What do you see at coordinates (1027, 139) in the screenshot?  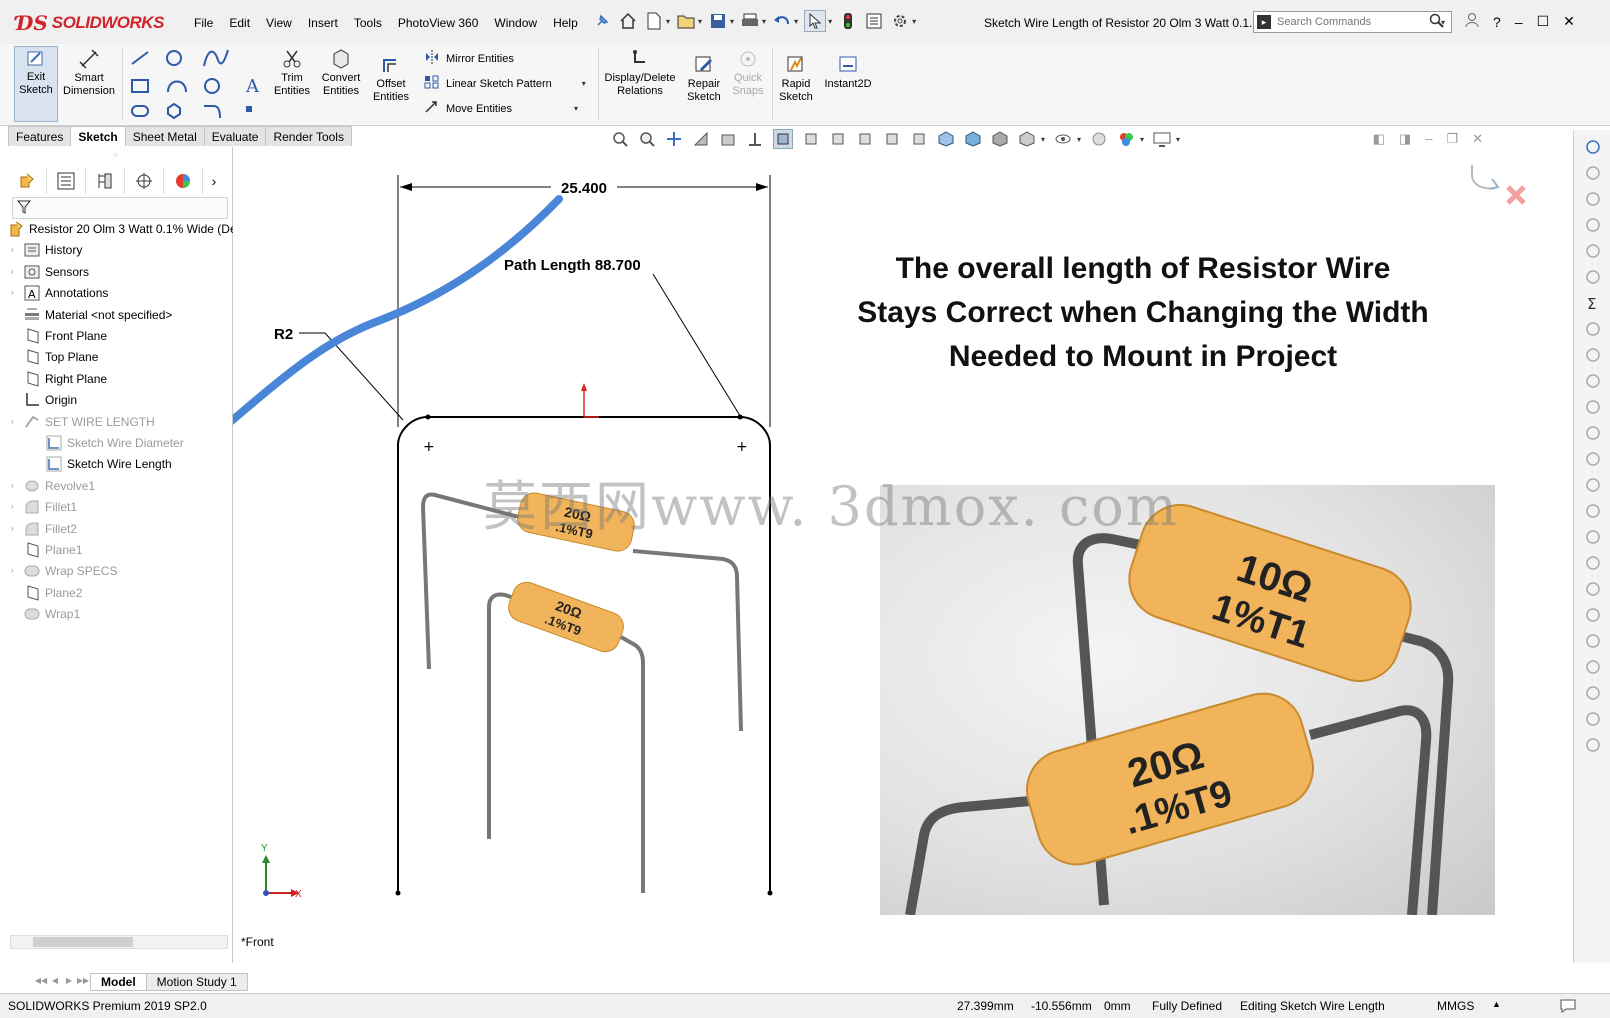 I see `display-style-icon` at bounding box center [1027, 139].